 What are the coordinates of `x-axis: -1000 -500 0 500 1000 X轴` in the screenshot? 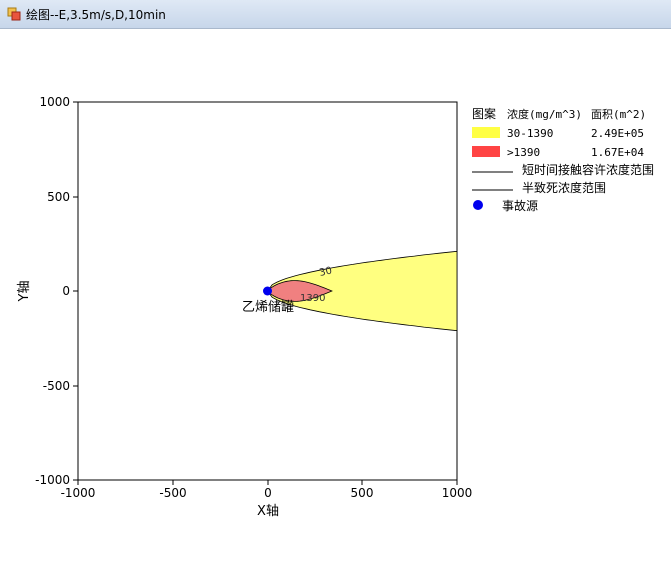 It's located at (267, 499).